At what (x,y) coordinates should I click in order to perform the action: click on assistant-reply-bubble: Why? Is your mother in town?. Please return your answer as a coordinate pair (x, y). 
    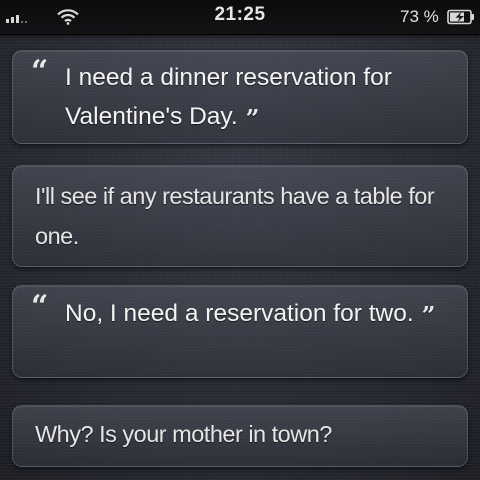
    Looking at the image, I should click on (240, 436).